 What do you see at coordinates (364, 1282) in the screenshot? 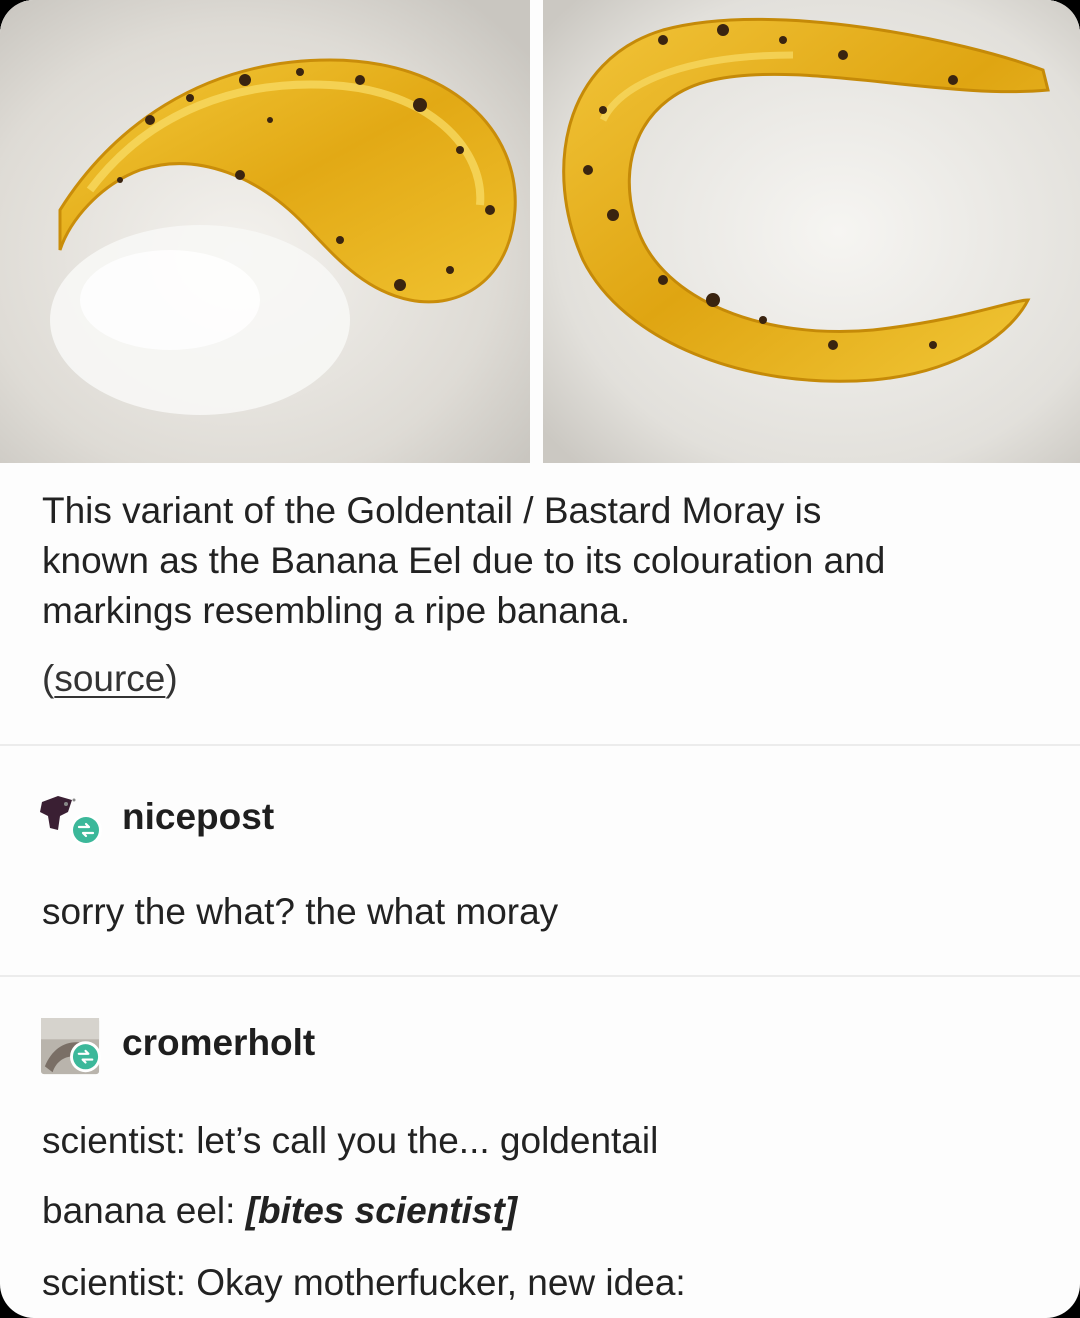
I see `reblog-text-line: scientist: Okay motherfucker, new idea:` at bounding box center [364, 1282].